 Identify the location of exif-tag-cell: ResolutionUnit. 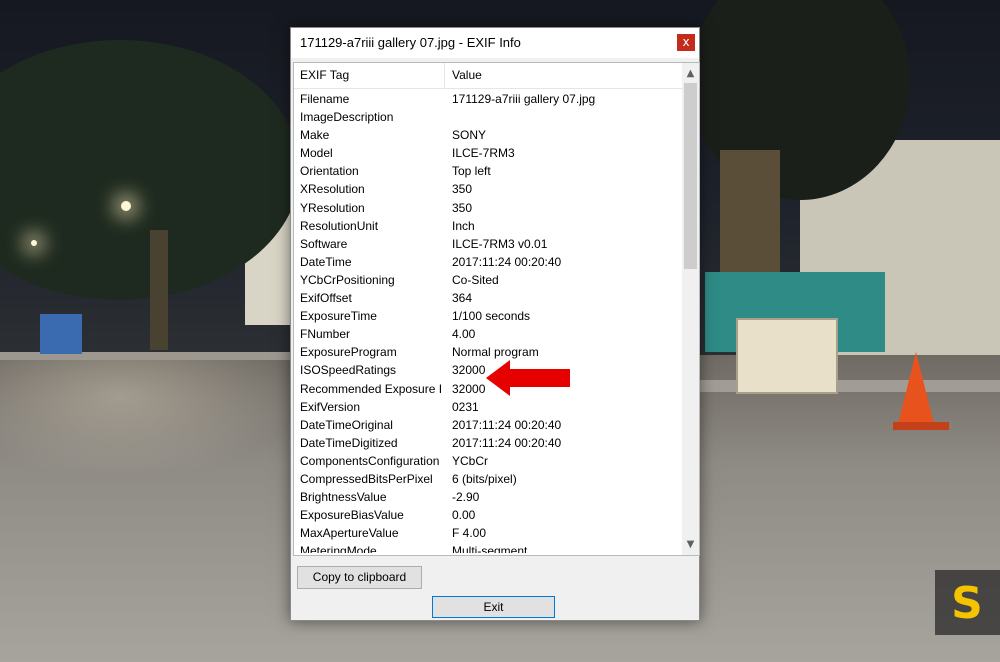
(339, 225).